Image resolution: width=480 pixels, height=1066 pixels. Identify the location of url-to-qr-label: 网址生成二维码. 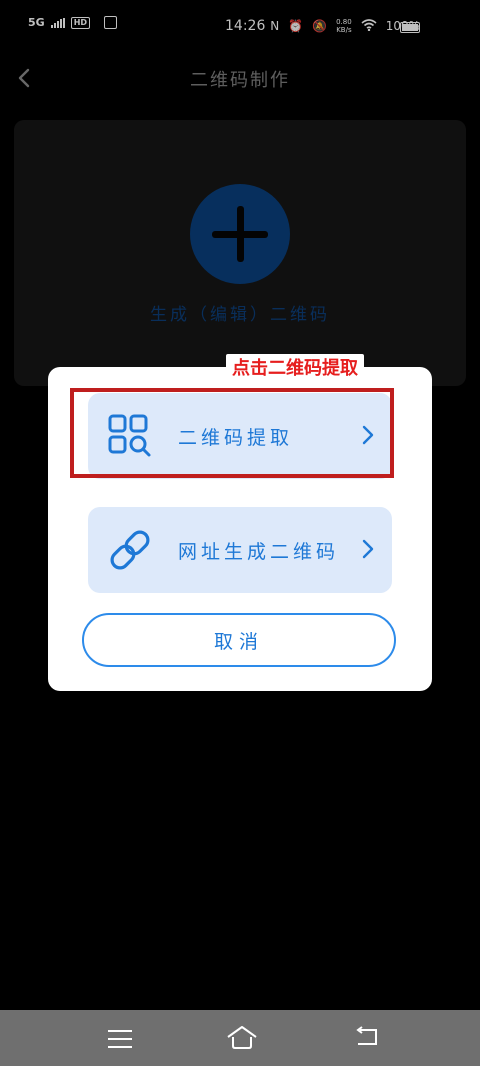
(259, 552).